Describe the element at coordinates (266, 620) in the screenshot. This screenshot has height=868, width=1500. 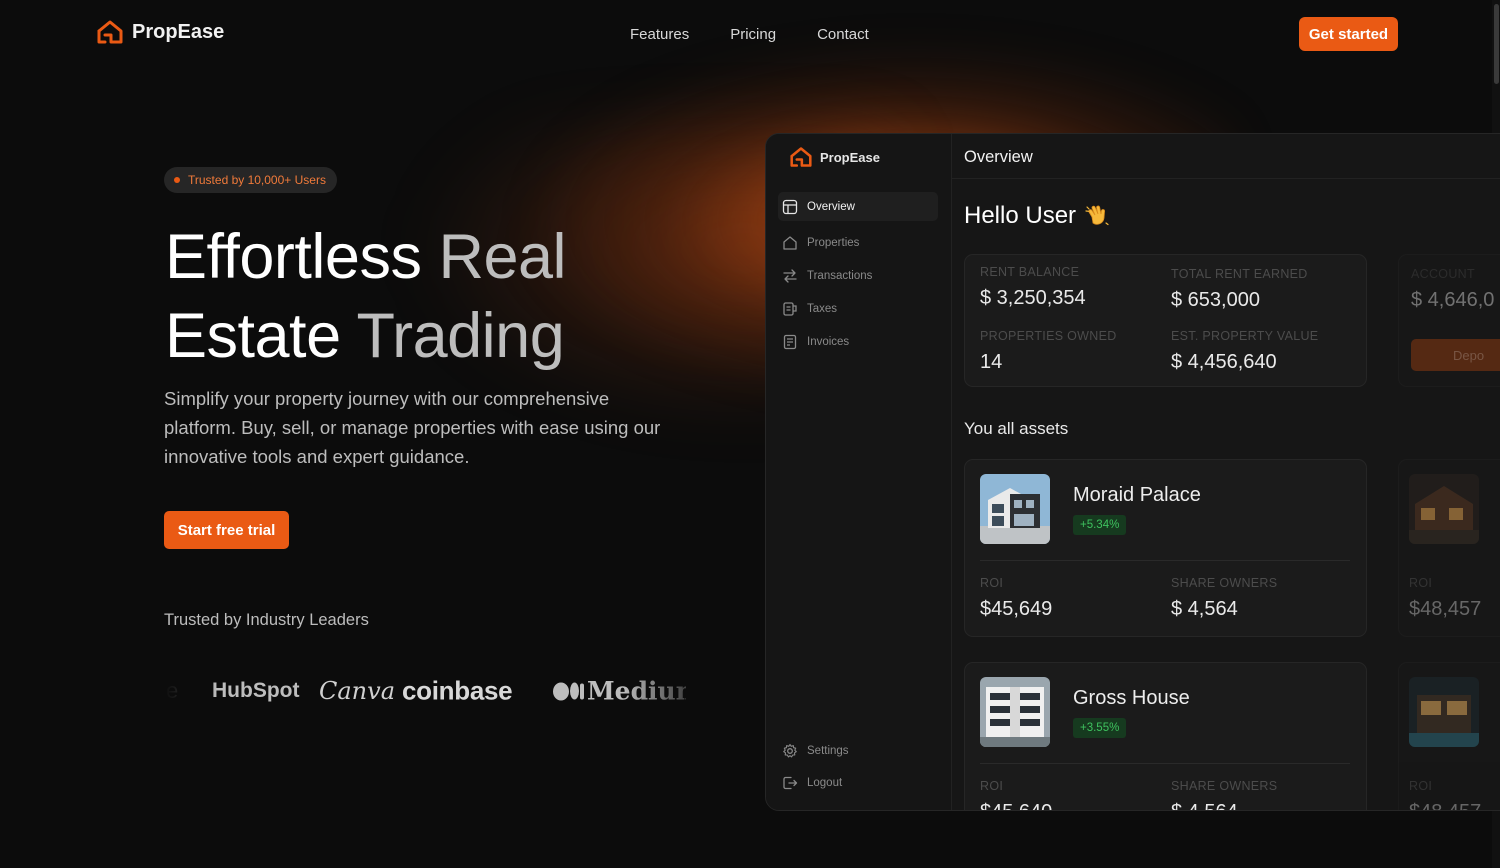
I see `trusted-label: Trusted by Industry Leaders` at that location.